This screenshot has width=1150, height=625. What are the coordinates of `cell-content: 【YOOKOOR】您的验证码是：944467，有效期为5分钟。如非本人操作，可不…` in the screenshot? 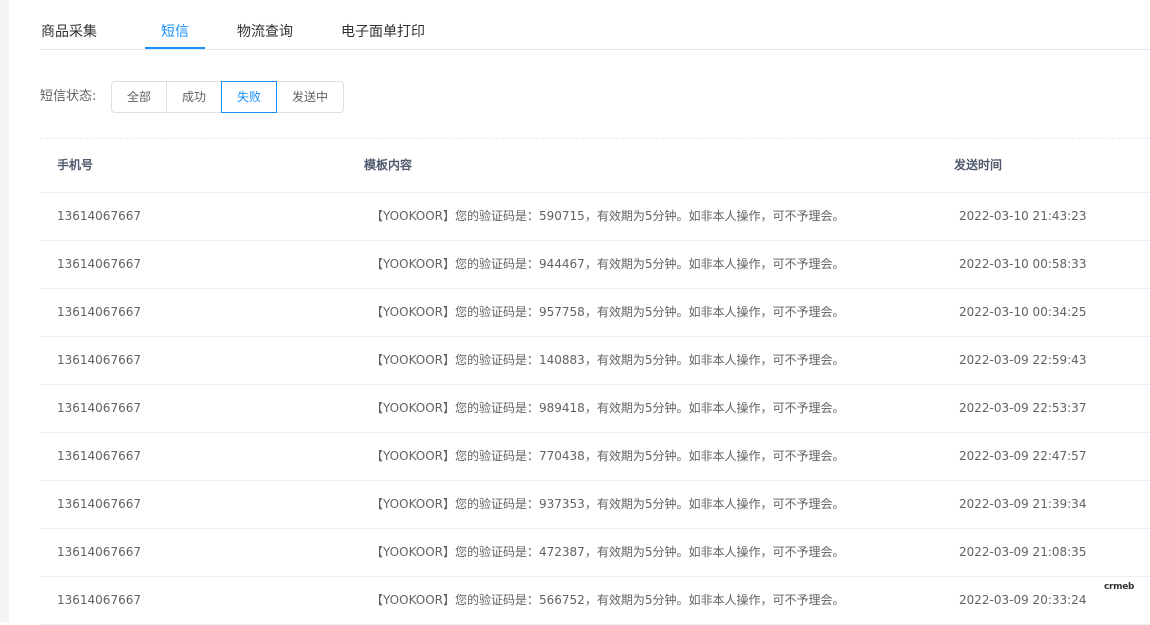 It's located at (608, 264).